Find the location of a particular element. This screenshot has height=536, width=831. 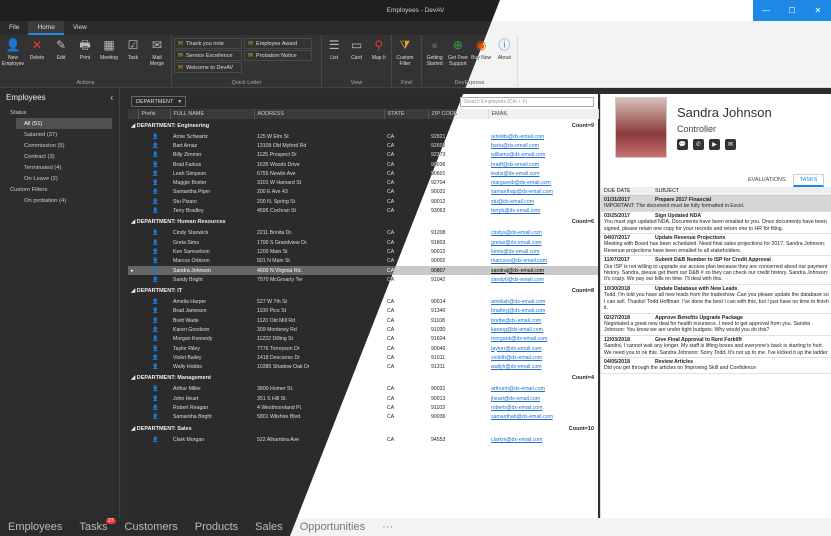

status-filter-item: Commission (5) is located at coordinates (59, 145).